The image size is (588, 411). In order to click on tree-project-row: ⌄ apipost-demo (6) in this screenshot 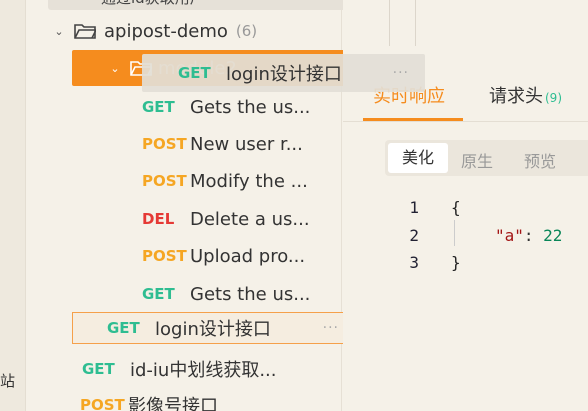, I will do `click(153, 31)`.